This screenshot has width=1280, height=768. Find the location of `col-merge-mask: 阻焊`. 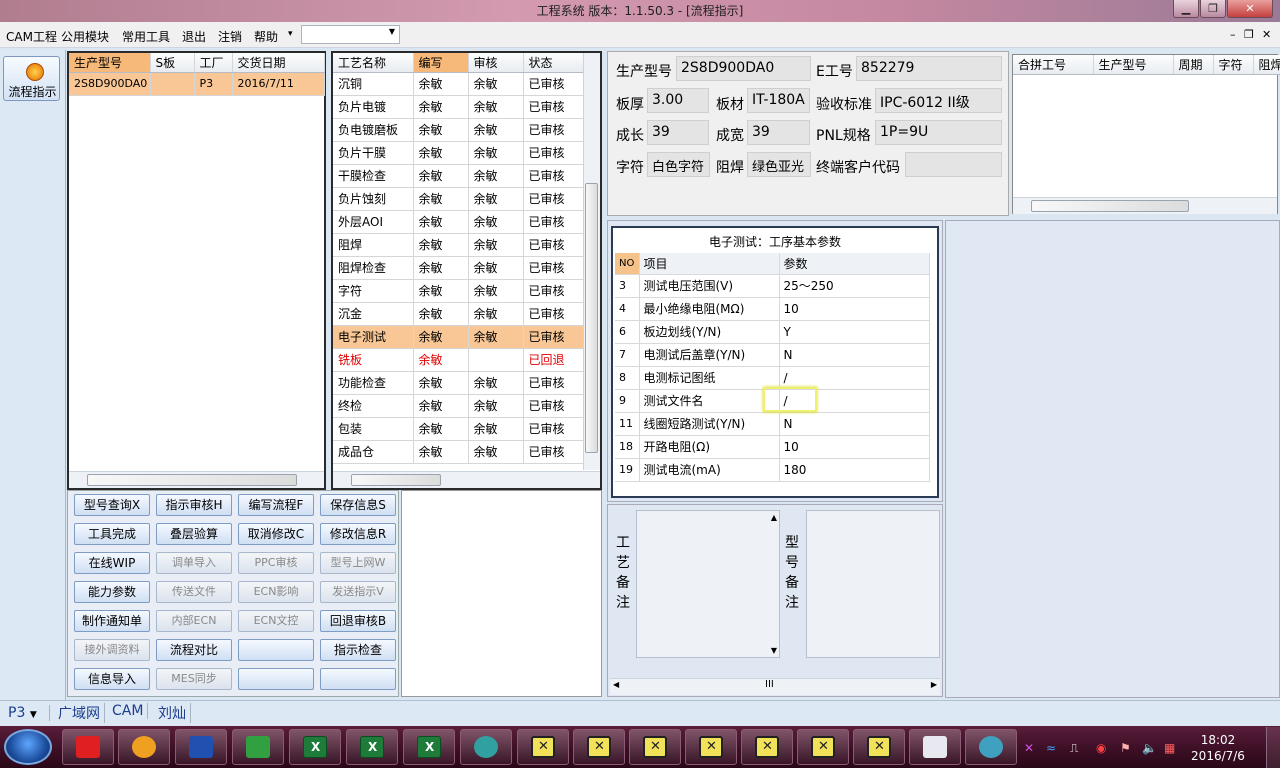

col-merge-mask: 阻焊 is located at coordinates (1266, 65).